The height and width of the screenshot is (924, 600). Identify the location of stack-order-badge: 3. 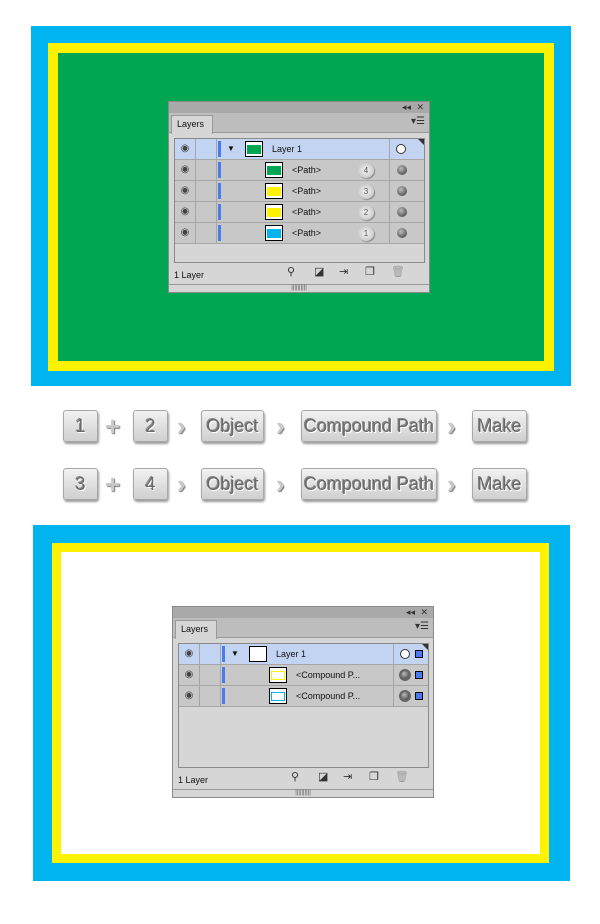
(366, 191).